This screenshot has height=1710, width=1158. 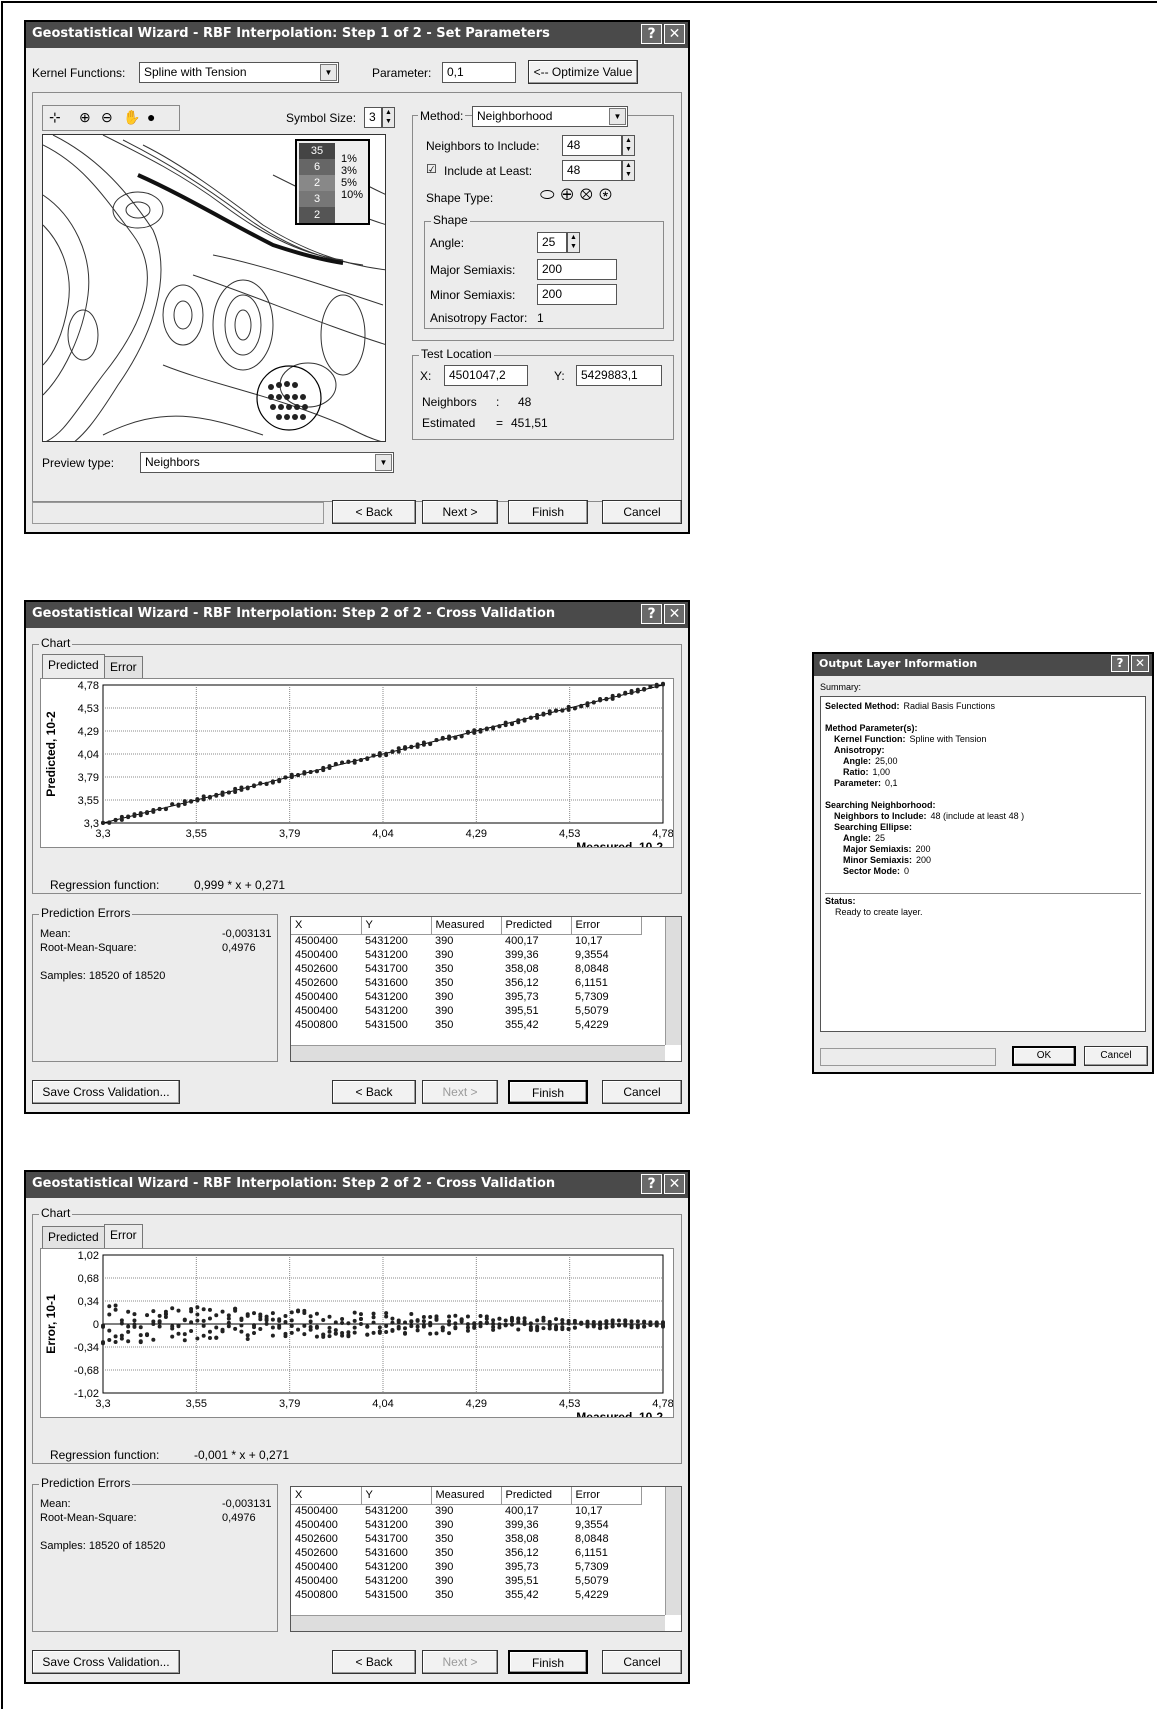 I want to click on include-spinner: ▲ ▼, so click(x=628, y=170).